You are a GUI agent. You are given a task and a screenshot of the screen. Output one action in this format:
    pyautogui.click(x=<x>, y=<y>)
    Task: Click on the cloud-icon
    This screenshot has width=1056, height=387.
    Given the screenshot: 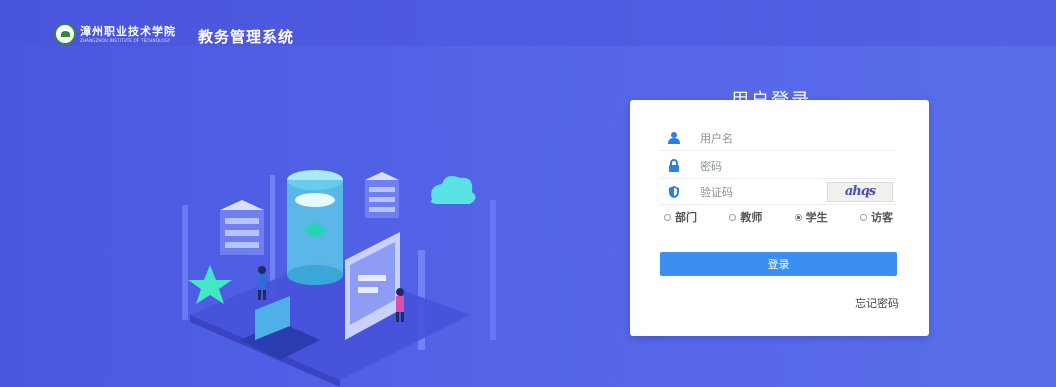 What is the action you would take?
    pyautogui.click(x=453, y=190)
    